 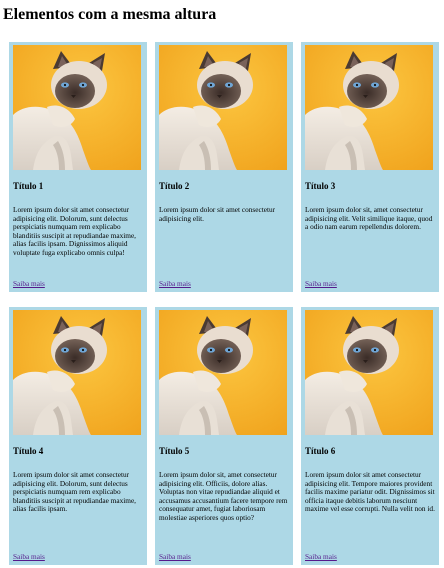 I want to click on card-title: Título 4, so click(x=28, y=451).